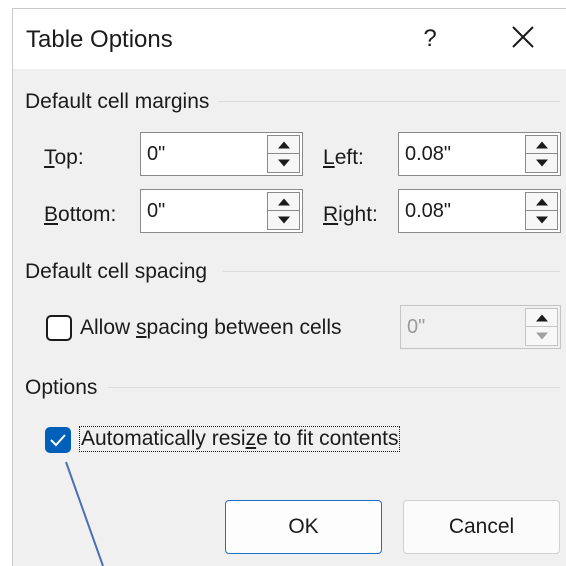 The height and width of the screenshot is (566, 566). What do you see at coordinates (119, 272) in the screenshot?
I see `spacing-group-label: Default cell spacing` at bounding box center [119, 272].